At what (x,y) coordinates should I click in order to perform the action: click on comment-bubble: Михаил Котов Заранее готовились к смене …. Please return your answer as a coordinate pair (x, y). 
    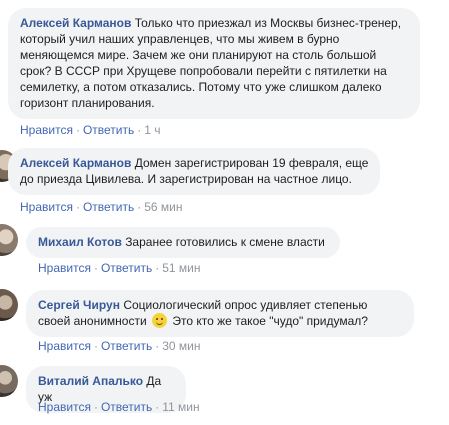
    Looking at the image, I should click on (183, 242).